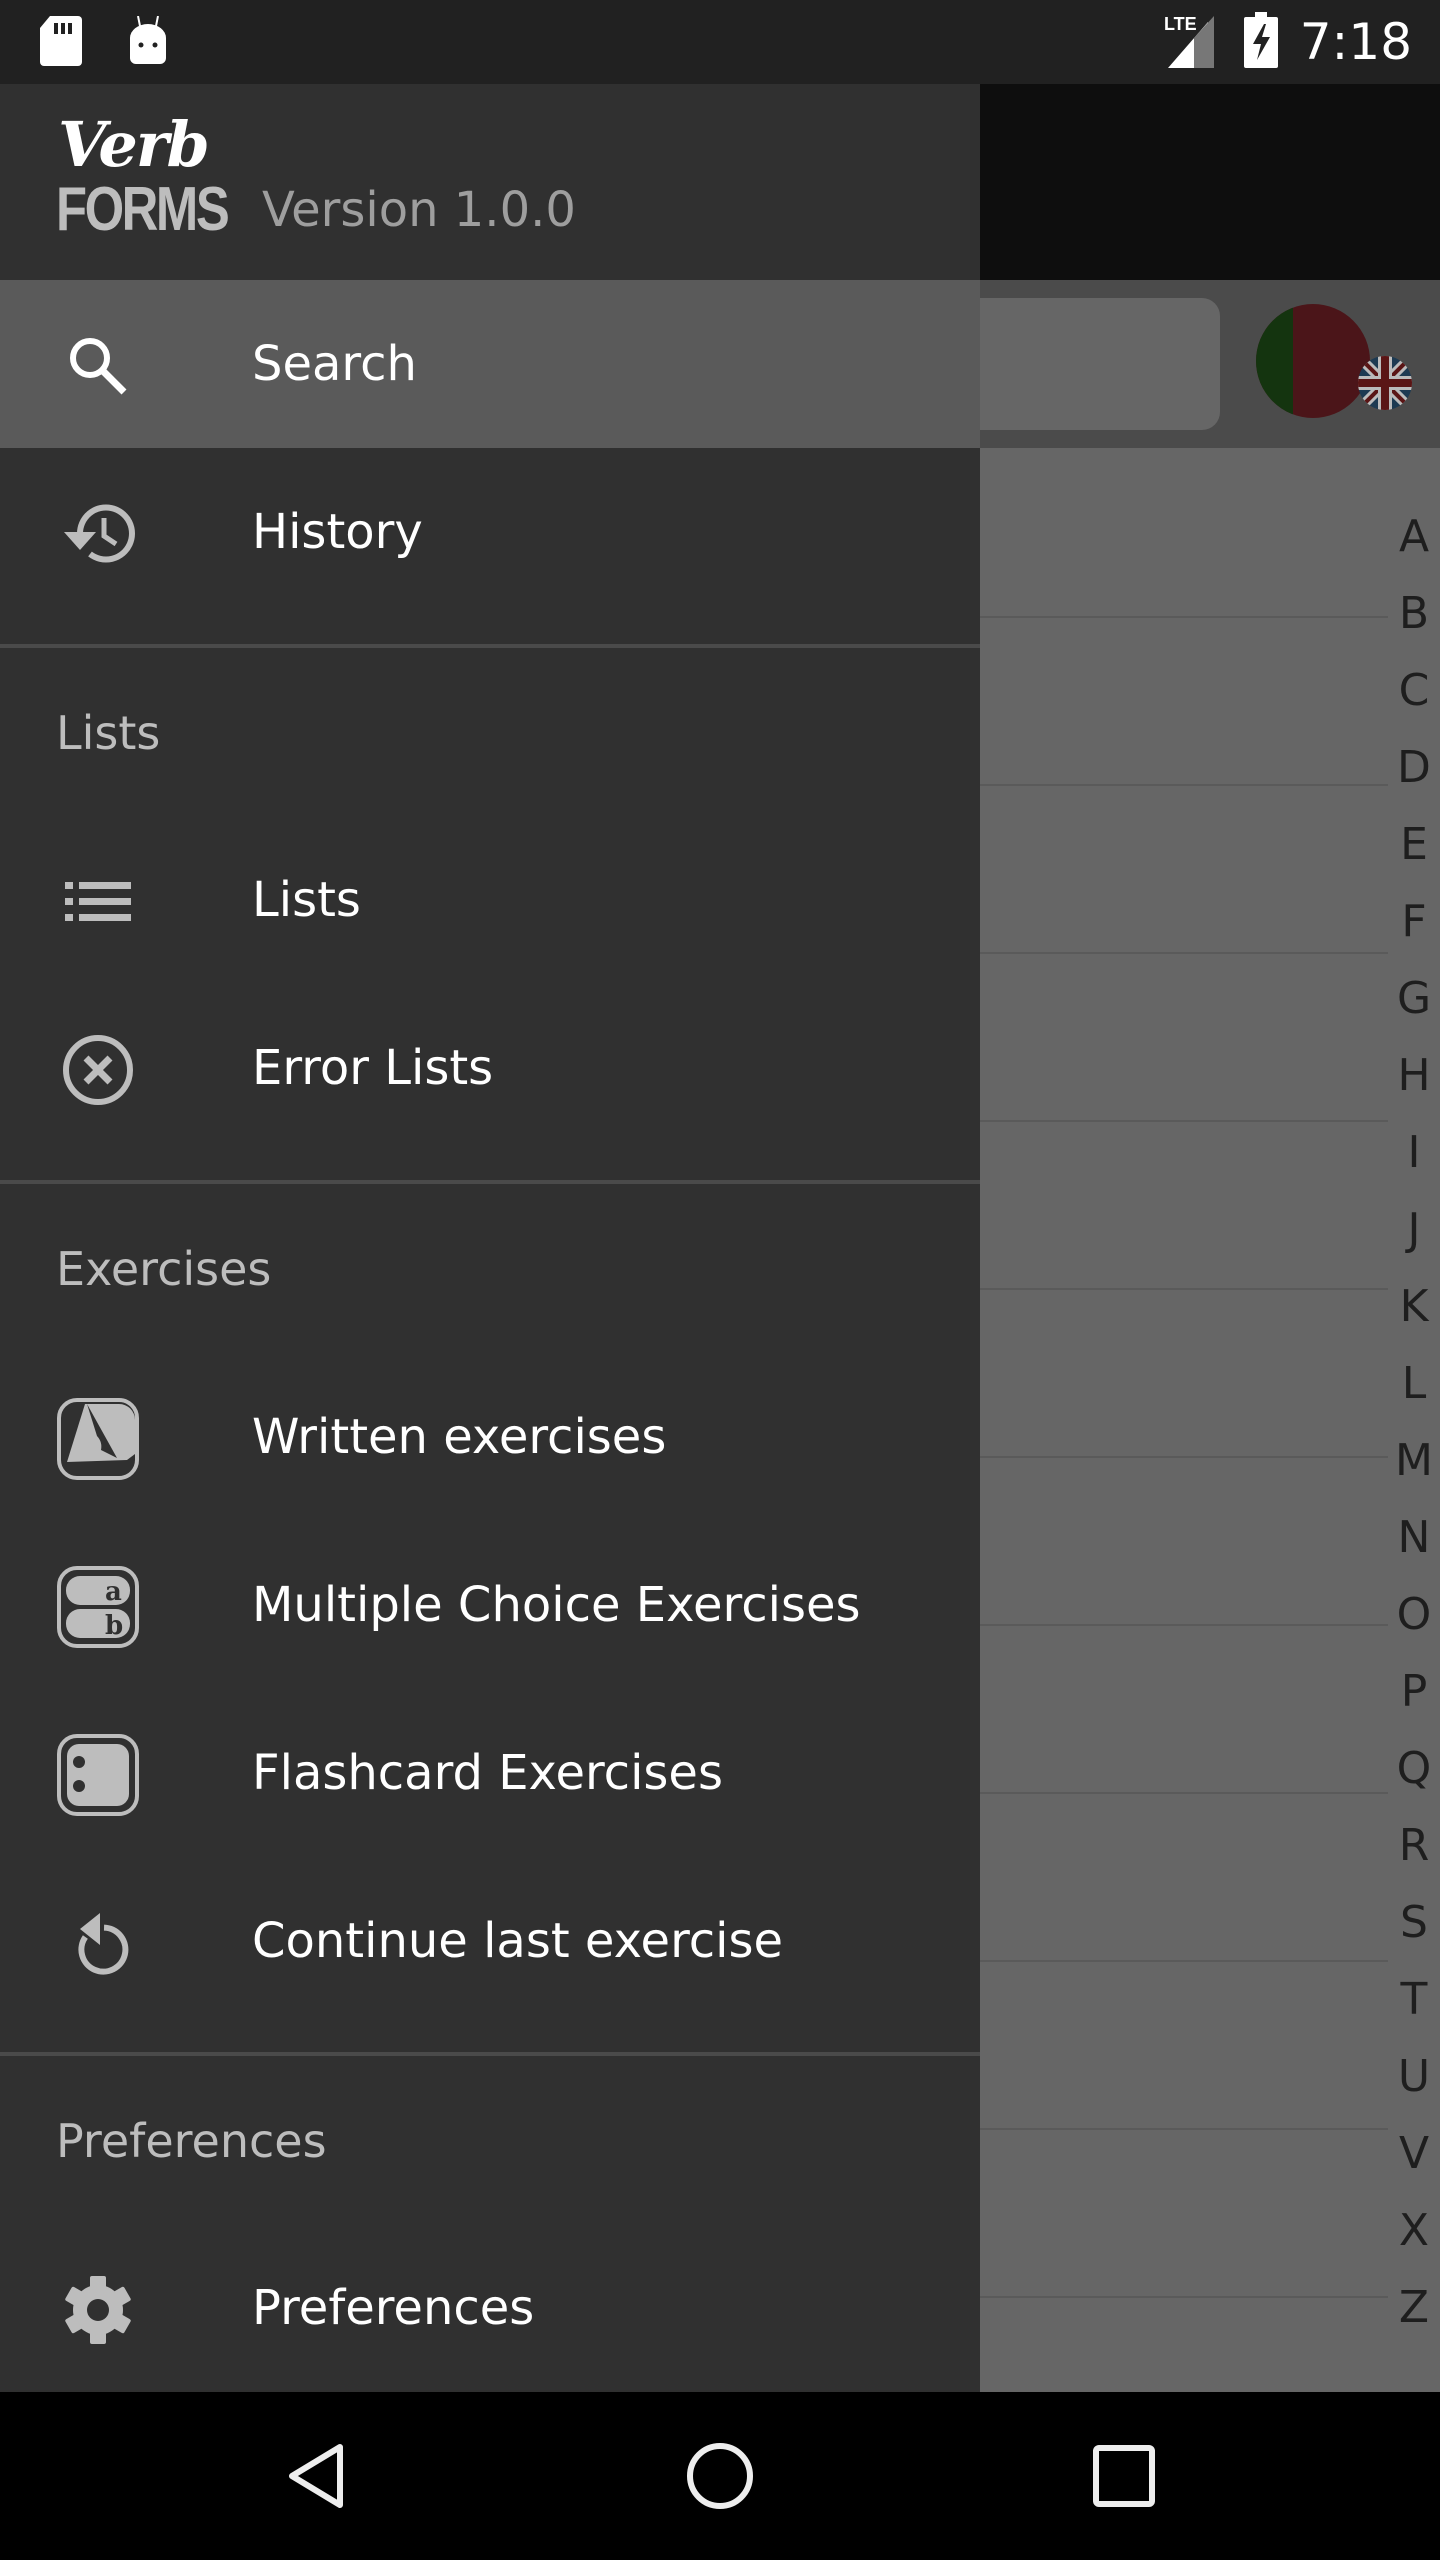  What do you see at coordinates (98, 1943) in the screenshot?
I see `replay-icon` at bounding box center [98, 1943].